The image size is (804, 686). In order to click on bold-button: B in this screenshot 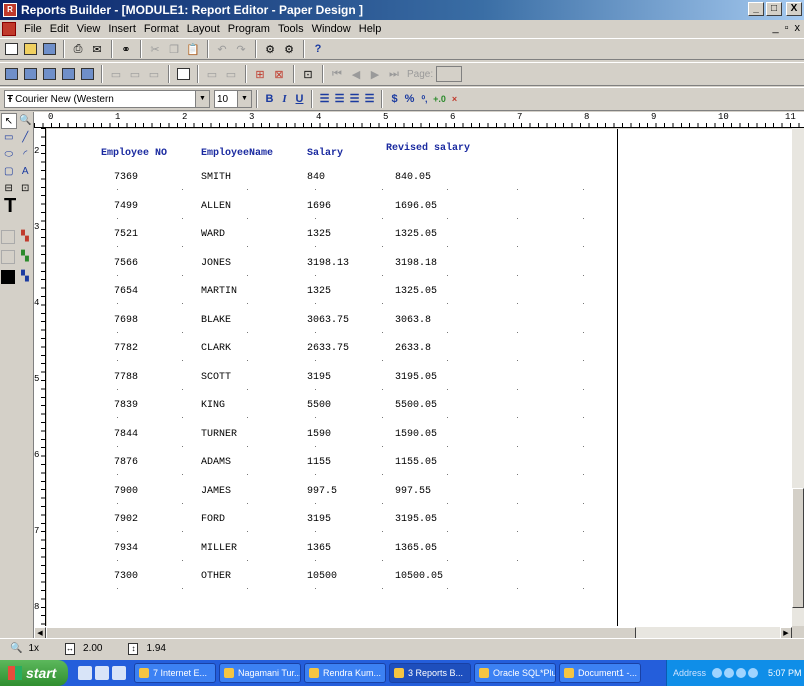, I will do `click(269, 99)`.